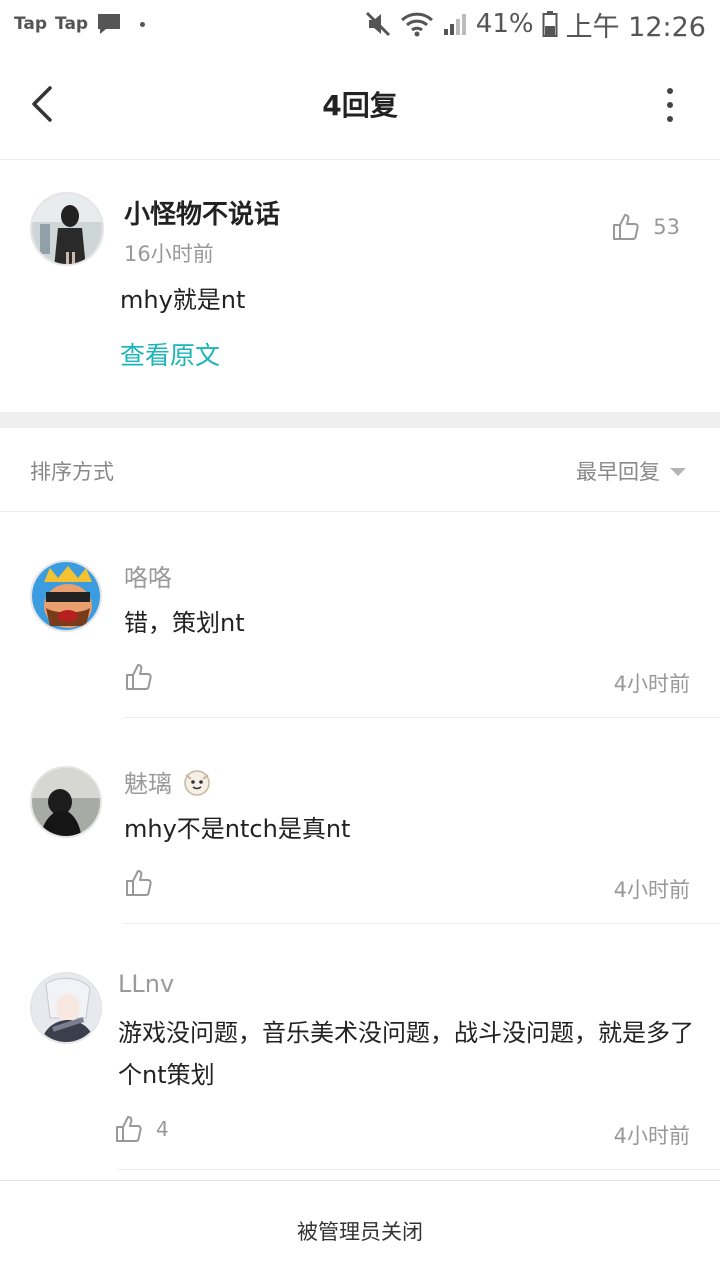 The height and width of the screenshot is (1280, 720). I want to click on like-count: 4, so click(162, 1129).